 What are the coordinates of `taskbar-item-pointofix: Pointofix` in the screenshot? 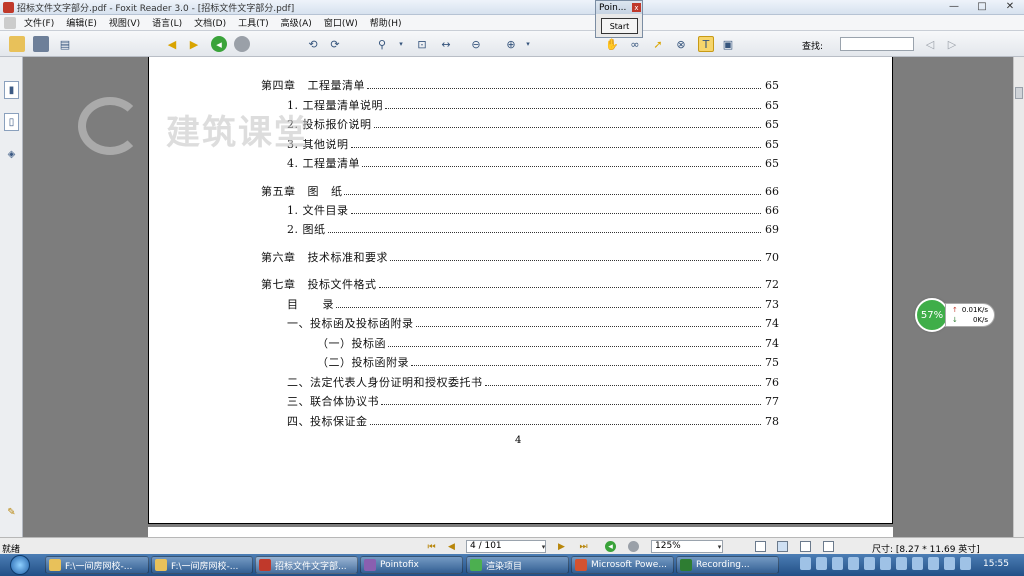 It's located at (411, 565).